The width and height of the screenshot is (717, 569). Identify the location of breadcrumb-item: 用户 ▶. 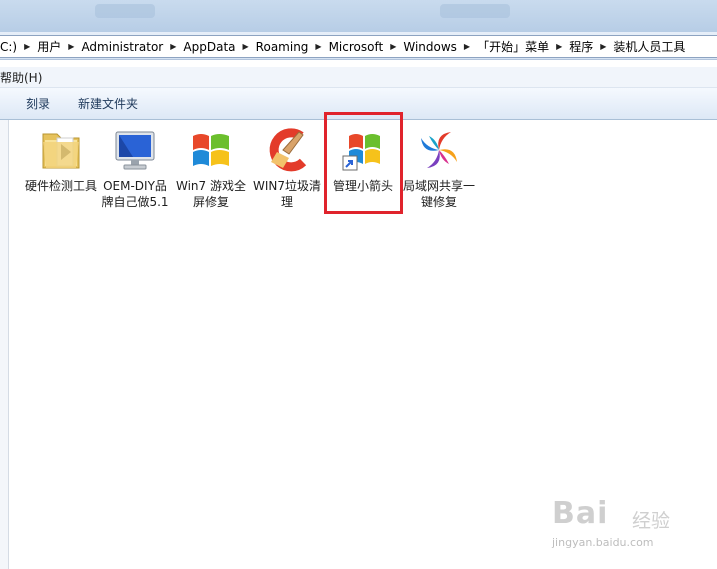
(52, 46).